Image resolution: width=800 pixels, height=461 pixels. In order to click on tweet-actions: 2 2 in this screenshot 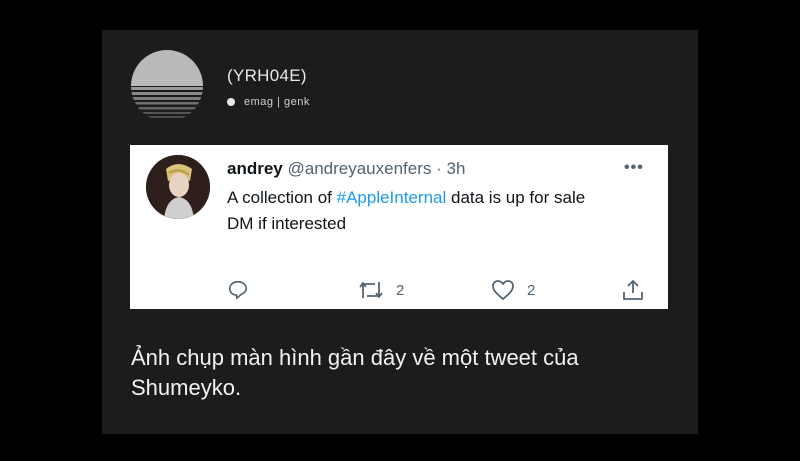, I will do `click(399, 292)`.